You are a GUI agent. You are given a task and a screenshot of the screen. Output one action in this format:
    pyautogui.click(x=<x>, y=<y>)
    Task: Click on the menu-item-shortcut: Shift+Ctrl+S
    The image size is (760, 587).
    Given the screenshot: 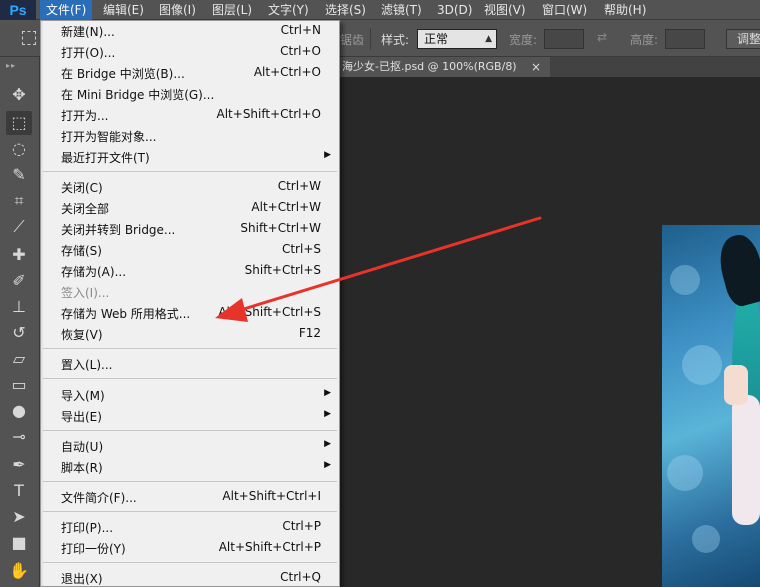 What is the action you would take?
    pyautogui.click(x=282, y=270)
    